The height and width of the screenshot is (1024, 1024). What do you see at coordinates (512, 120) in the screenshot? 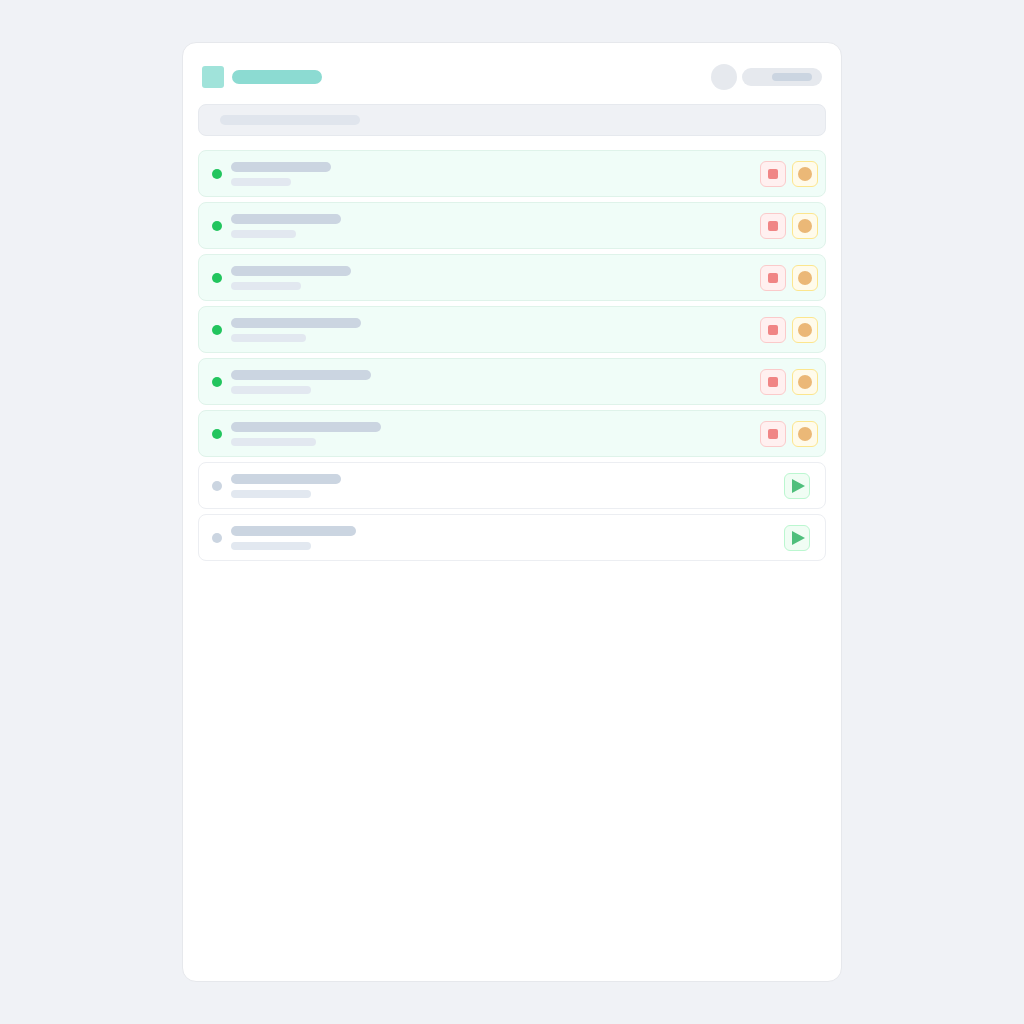
I see `search-field` at bounding box center [512, 120].